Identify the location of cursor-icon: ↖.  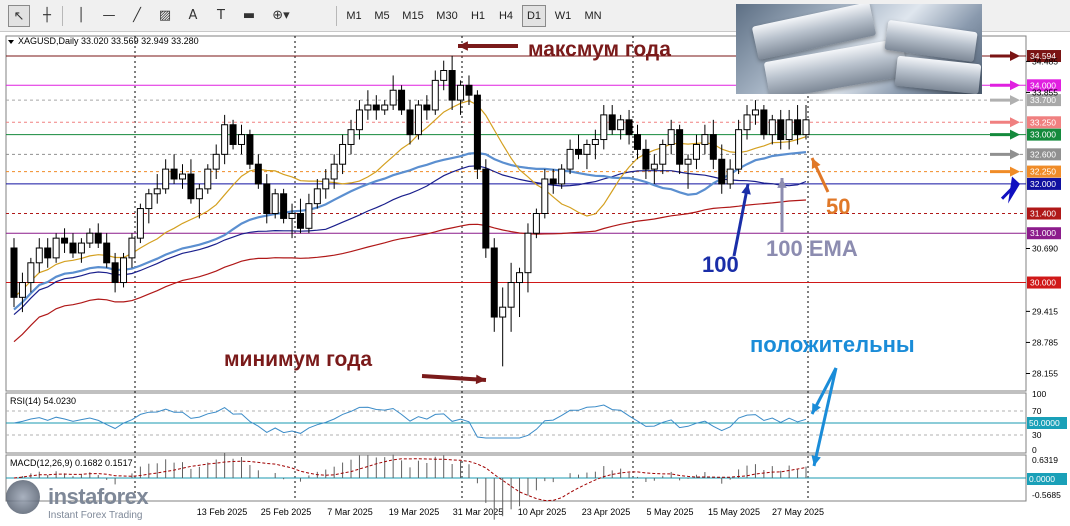
(19, 16).